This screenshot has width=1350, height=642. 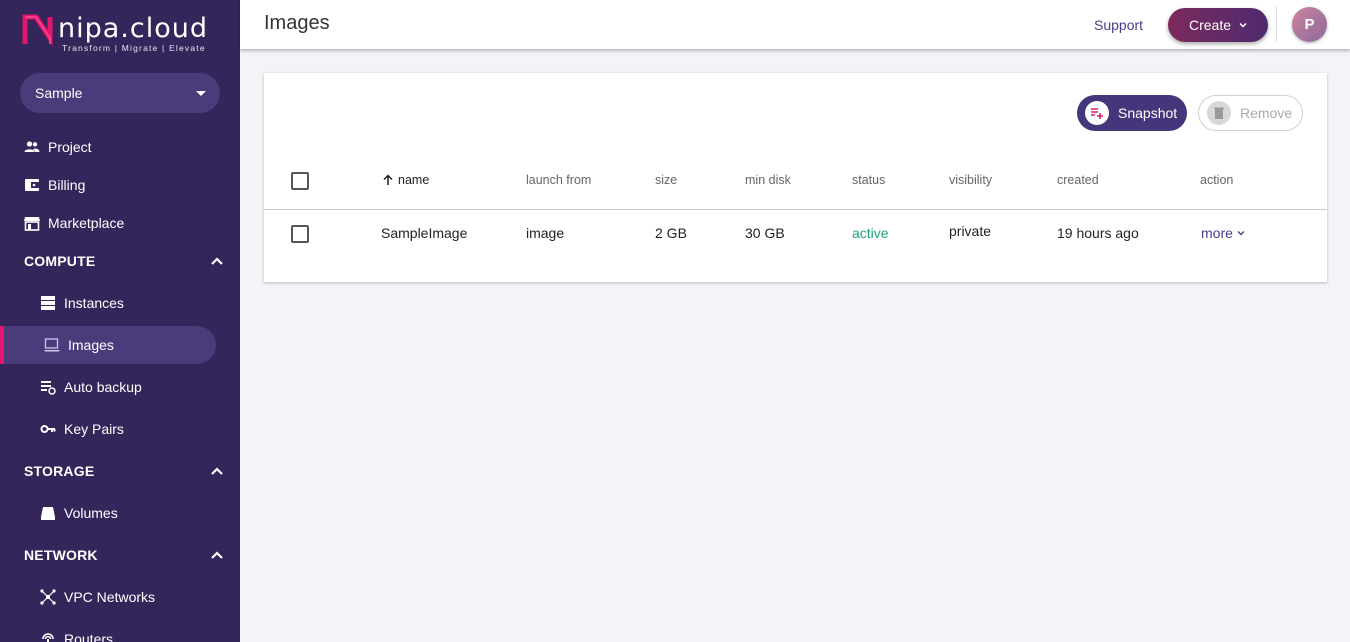 I want to click on sidebar-item-project: Project, so click(x=58, y=147).